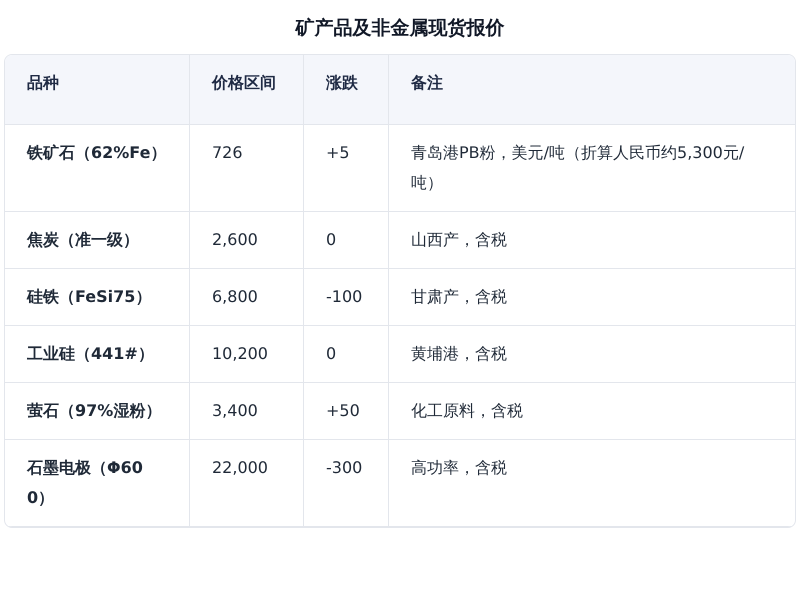 The image size is (800, 603). What do you see at coordinates (592, 240) in the screenshot?
I see `table-cell: 山西产，含税` at bounding box center [592, 240].